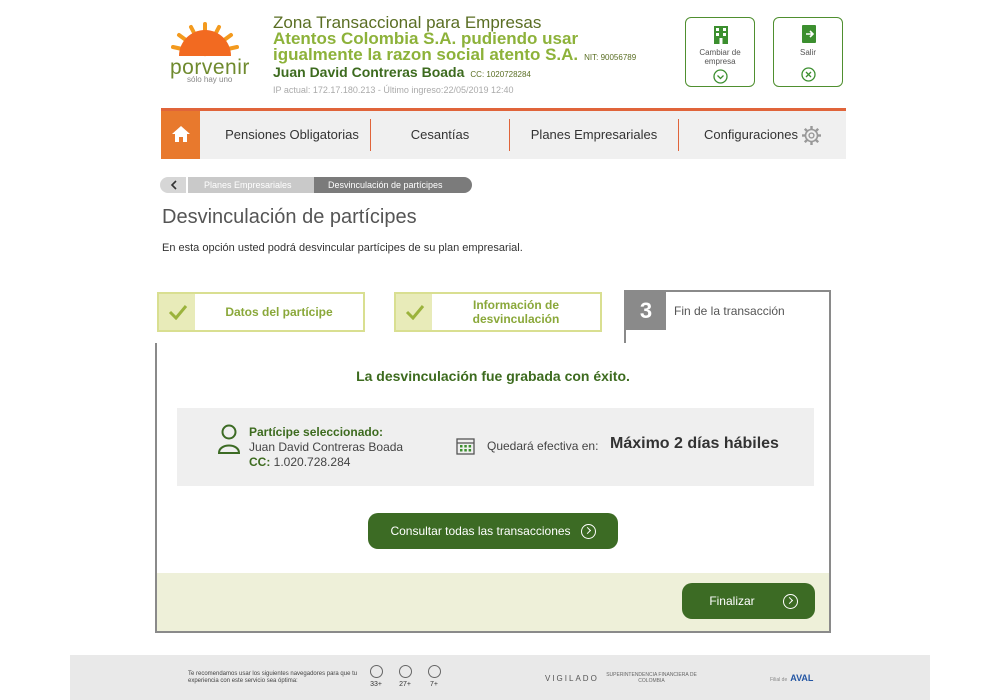 This screenshot has height=700, width=1000. Describe the element at coordinates (792, 678) in the screenshot. I see `grupo-aval-logo: Filial de AVAL` at that location.